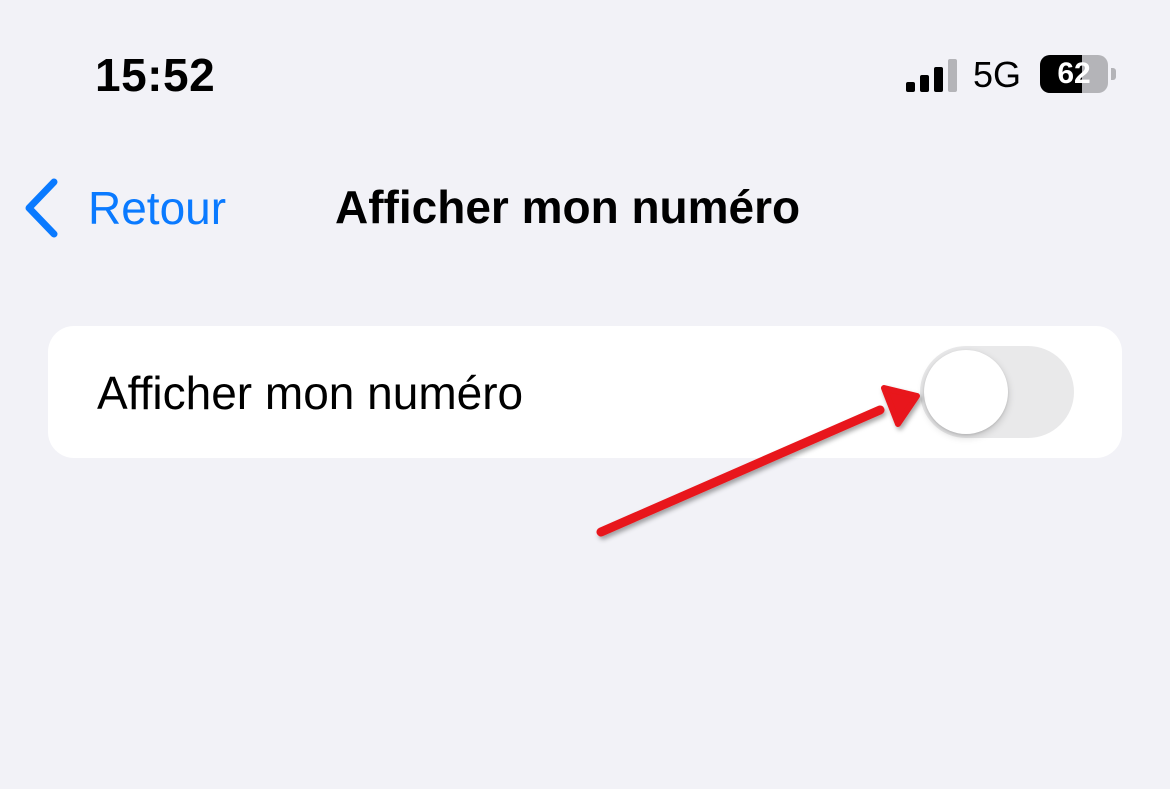 The height and width of the screenshot is (789, 1170). What do you see at coordinates (997, 74) in the screenshot?
I see `network-type: 5G` at bounding box center [997, 74].